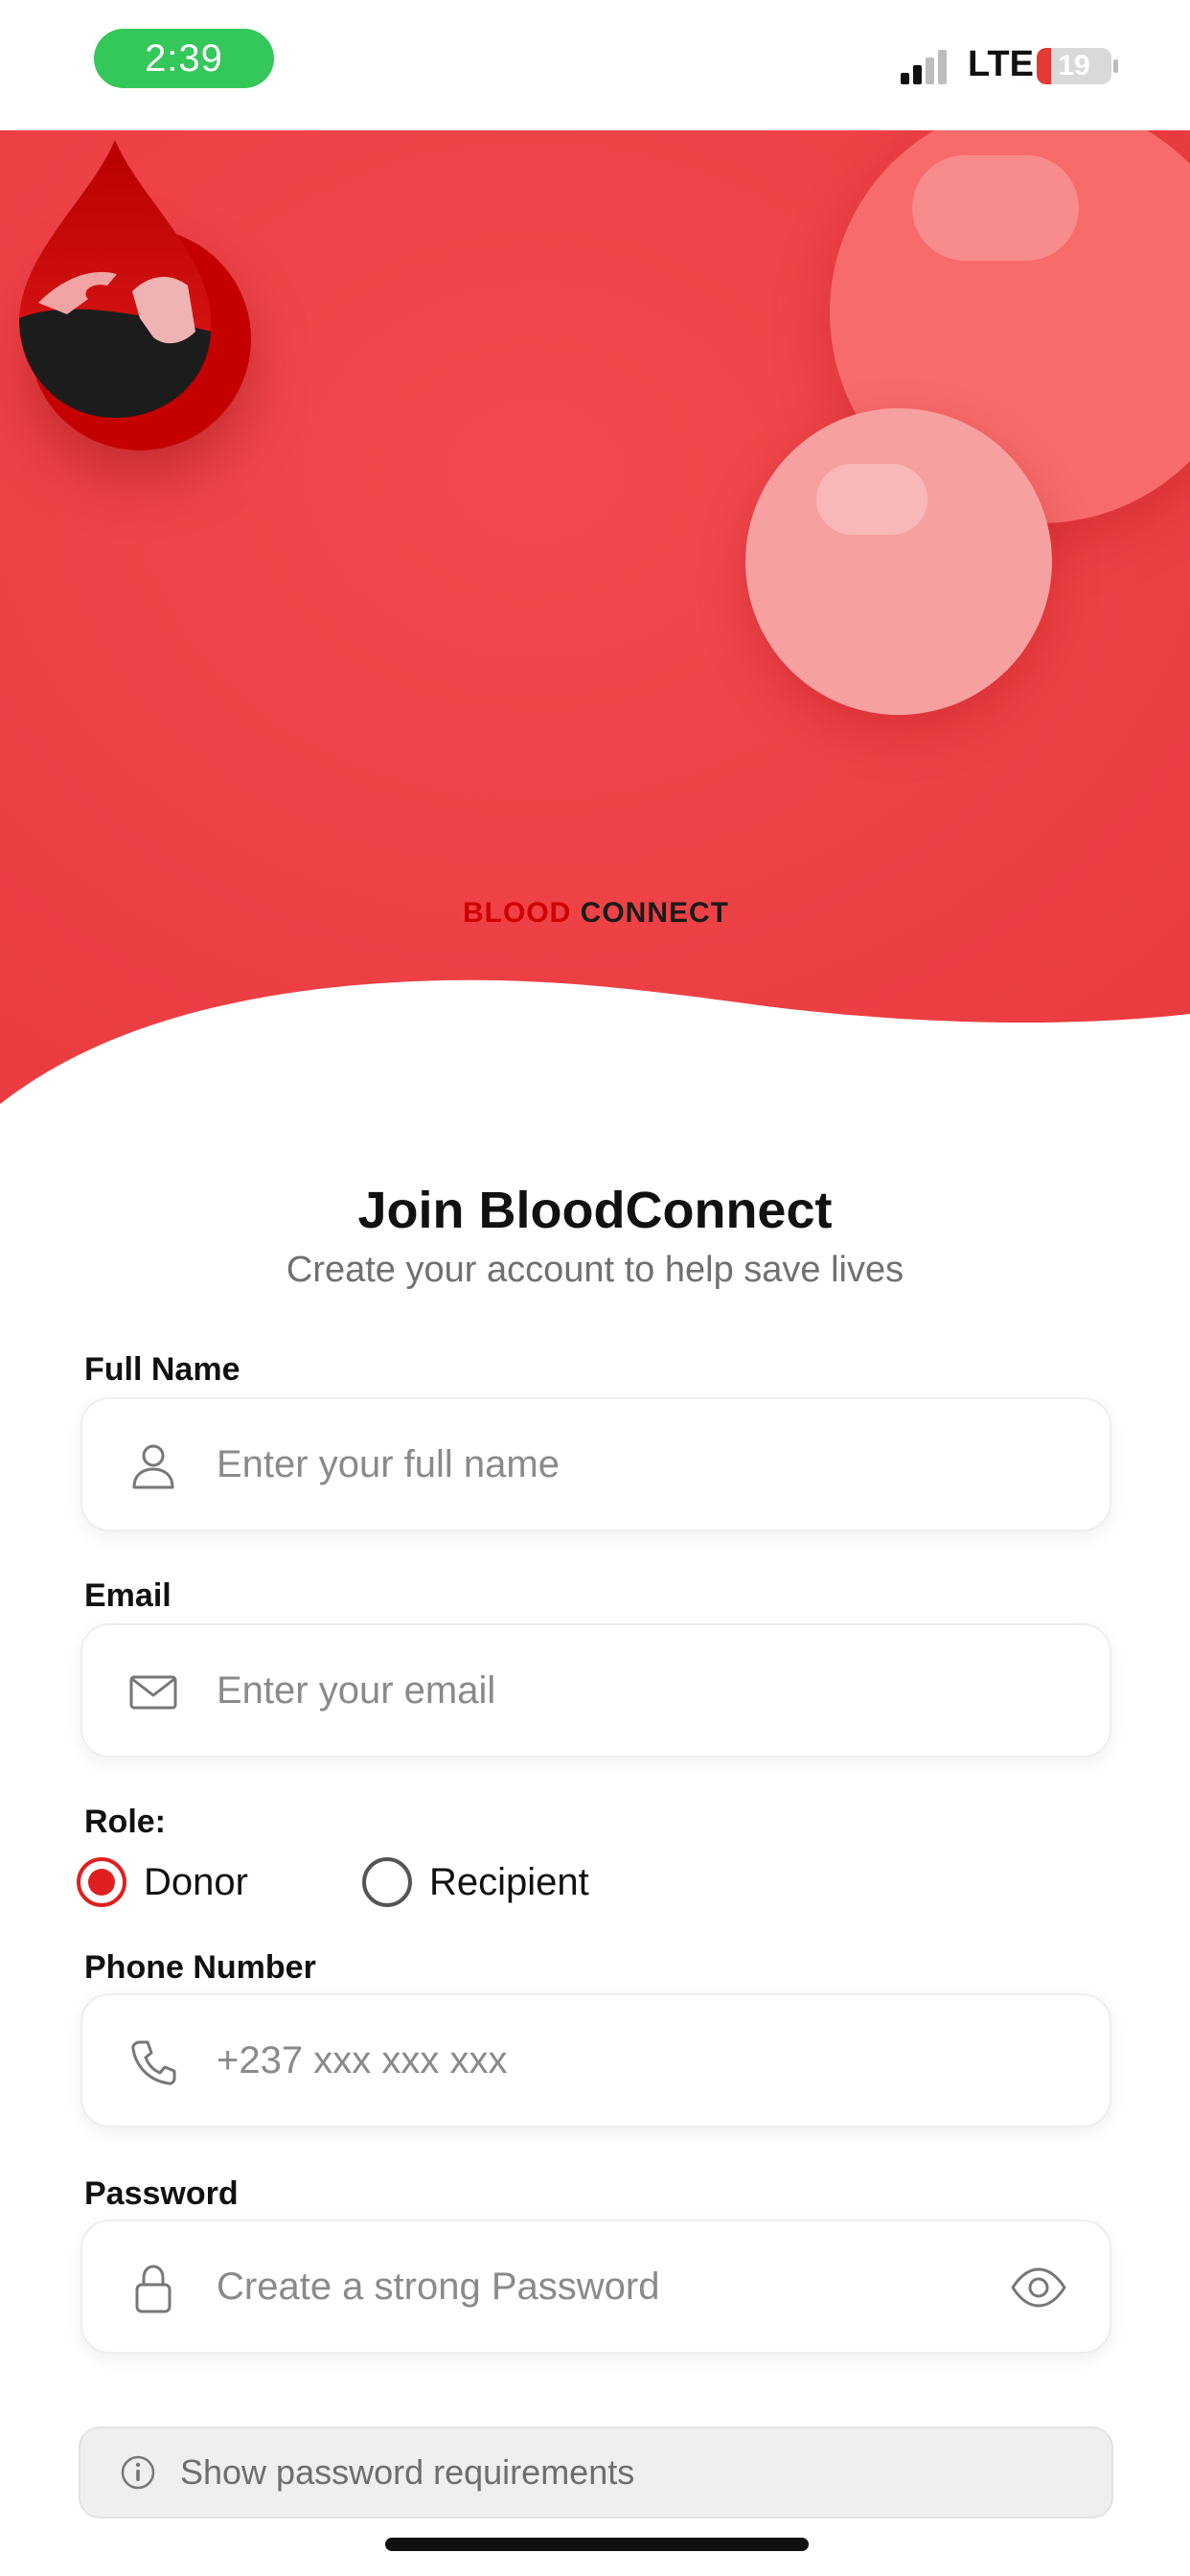 The height and width of the screenshot is (2576, 1190). Describe the element at coordinates (408, 2472) in the screenshot. I see `password-requirements-label: Show password requirements` at that location.